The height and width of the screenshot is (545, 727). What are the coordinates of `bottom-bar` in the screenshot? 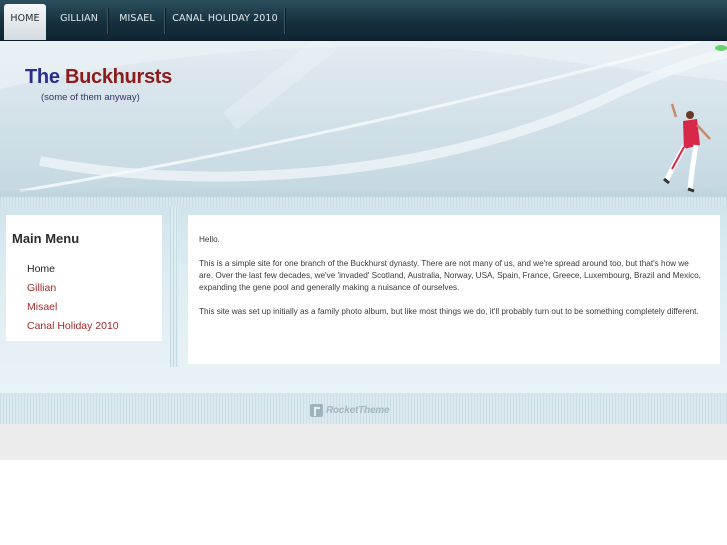 It's located at (363, 442).